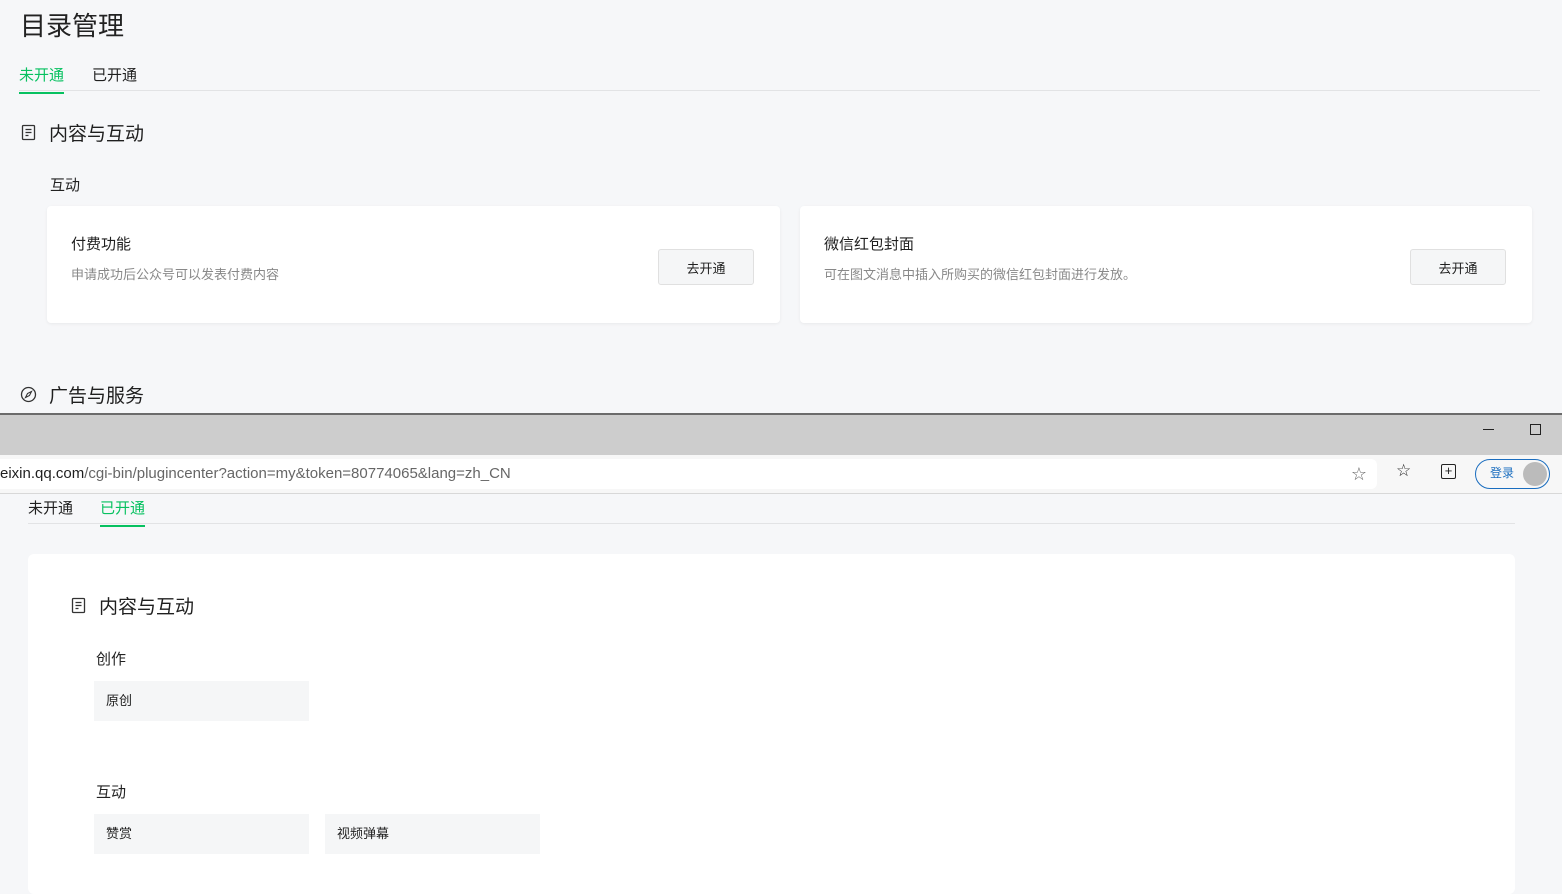 The image size is (1562, 894). I want to click on plugin-tile: 赞赏, so click(201, 834).